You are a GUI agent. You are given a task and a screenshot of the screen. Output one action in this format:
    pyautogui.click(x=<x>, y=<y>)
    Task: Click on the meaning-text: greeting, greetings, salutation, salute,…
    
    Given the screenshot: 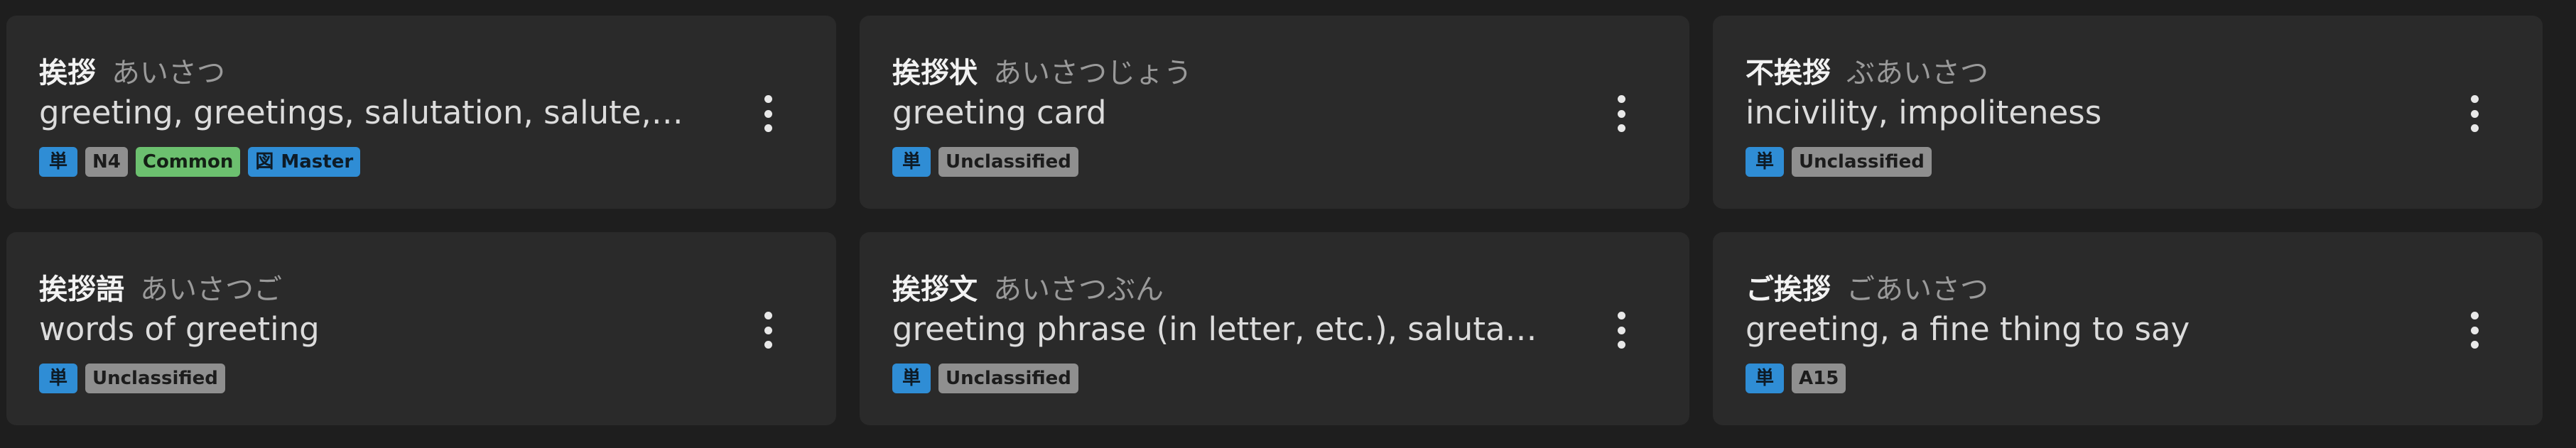 What is the action you would take?
    pyautogui.click(x=361, y=112)
    